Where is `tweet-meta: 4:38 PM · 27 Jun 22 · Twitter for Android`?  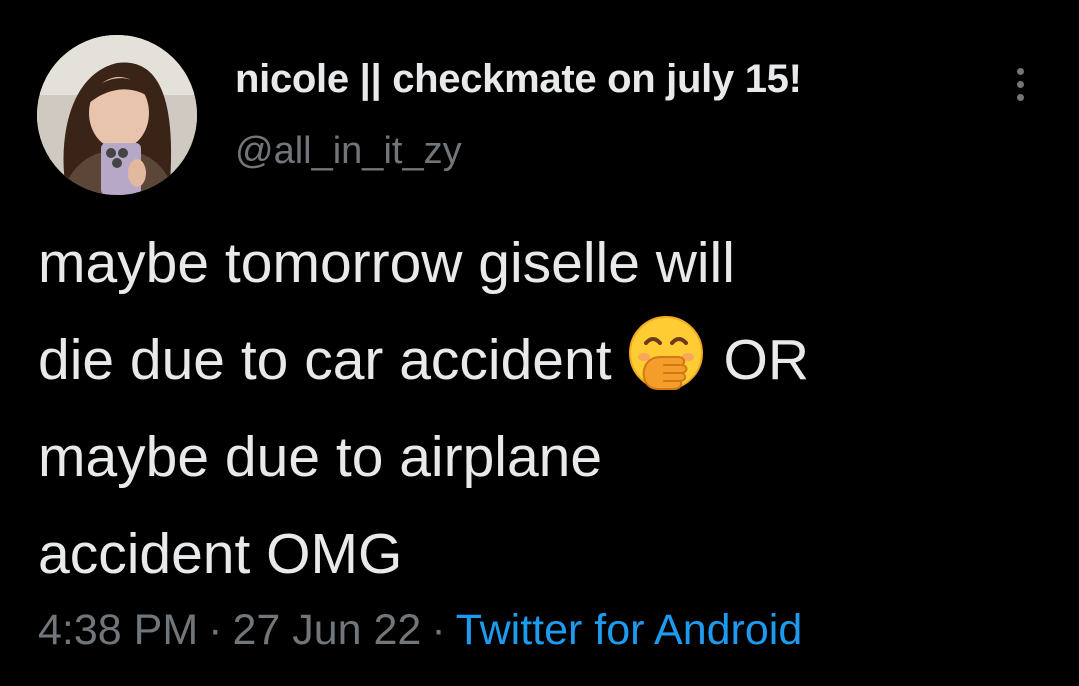 tweet-meta: 4:38 PM · 27 Jun 22 · Twitter for Android is located at coordinates (420, 630).